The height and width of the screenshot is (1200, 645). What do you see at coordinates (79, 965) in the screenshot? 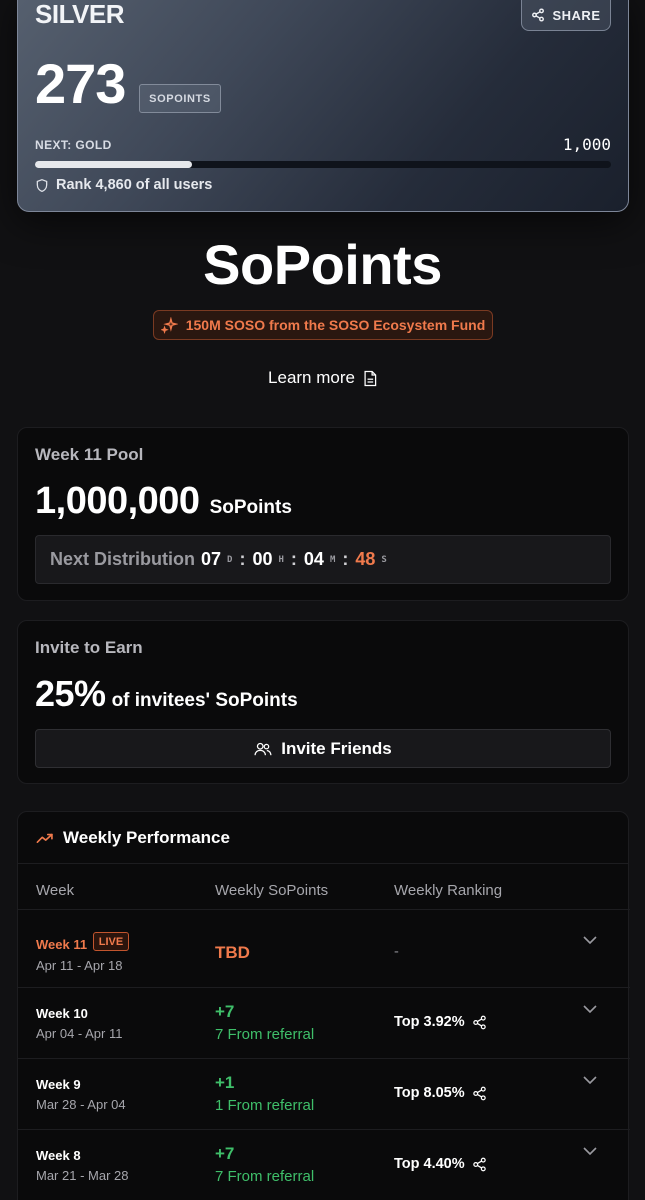
I see `week-range: Apr 11 - Apr 18` at bounding box center [79, 965].